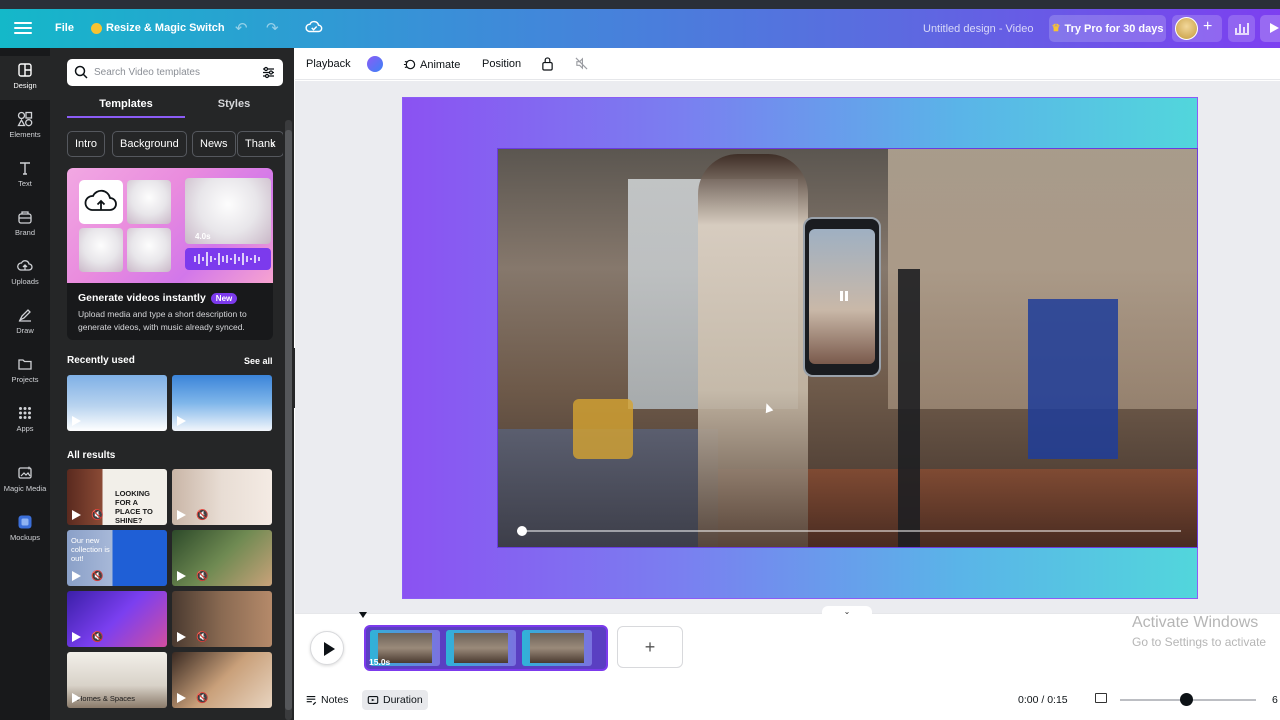 This screenshot has width=1280, height=720. I want to click on resize-magic-switch-button: Resize & Magic Switch, so click(158, 28).